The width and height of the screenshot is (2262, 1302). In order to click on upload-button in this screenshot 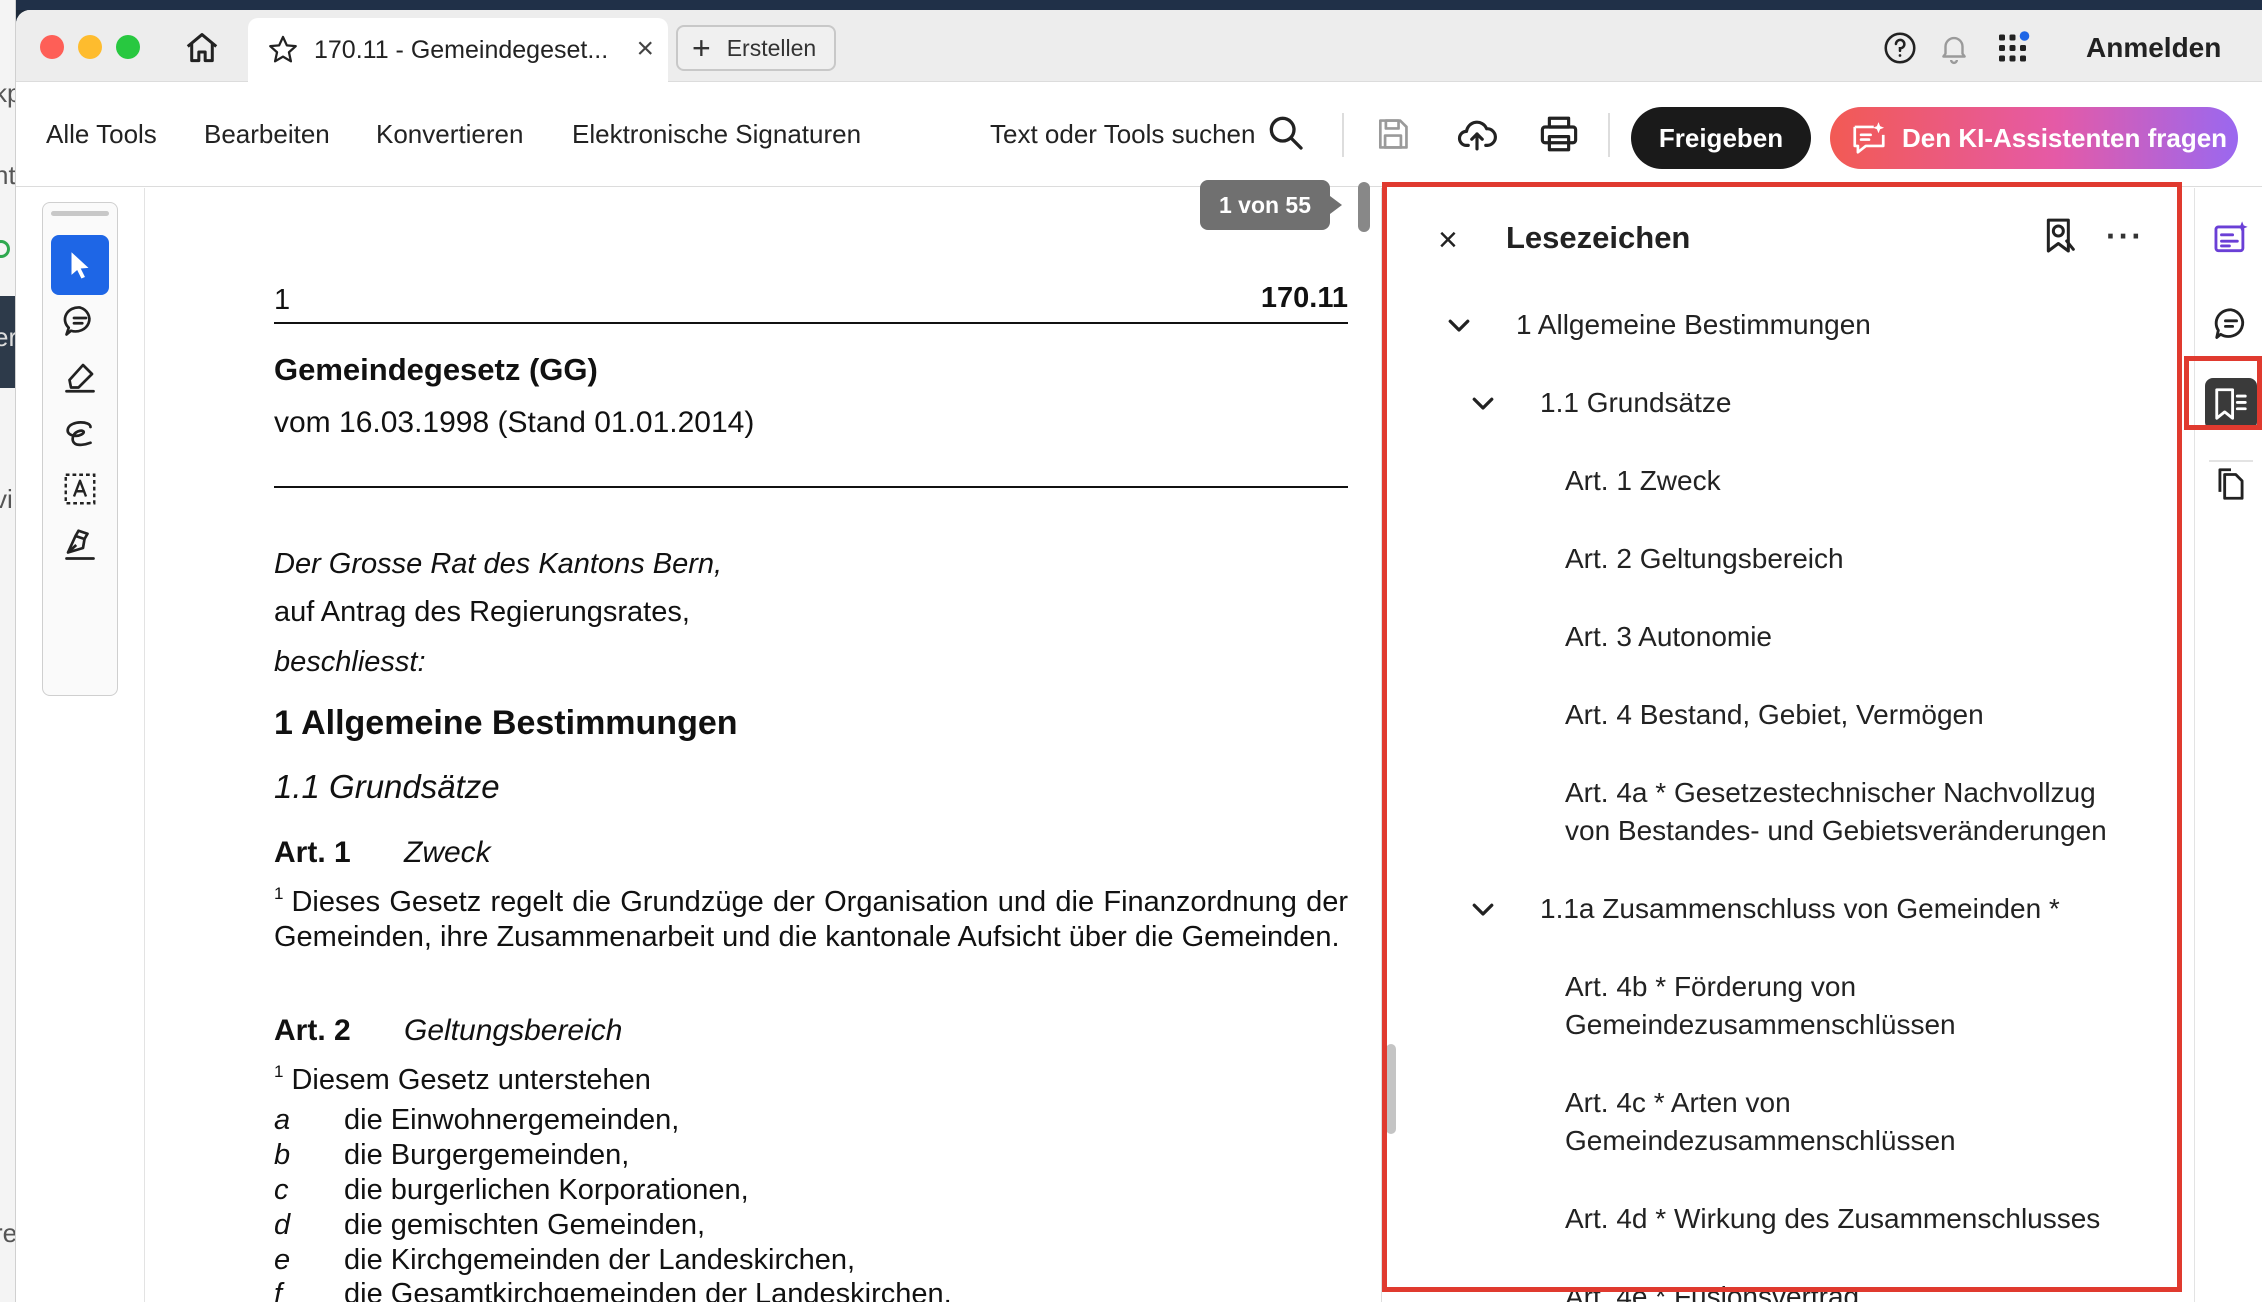, I will do `click(1477, 134)`.